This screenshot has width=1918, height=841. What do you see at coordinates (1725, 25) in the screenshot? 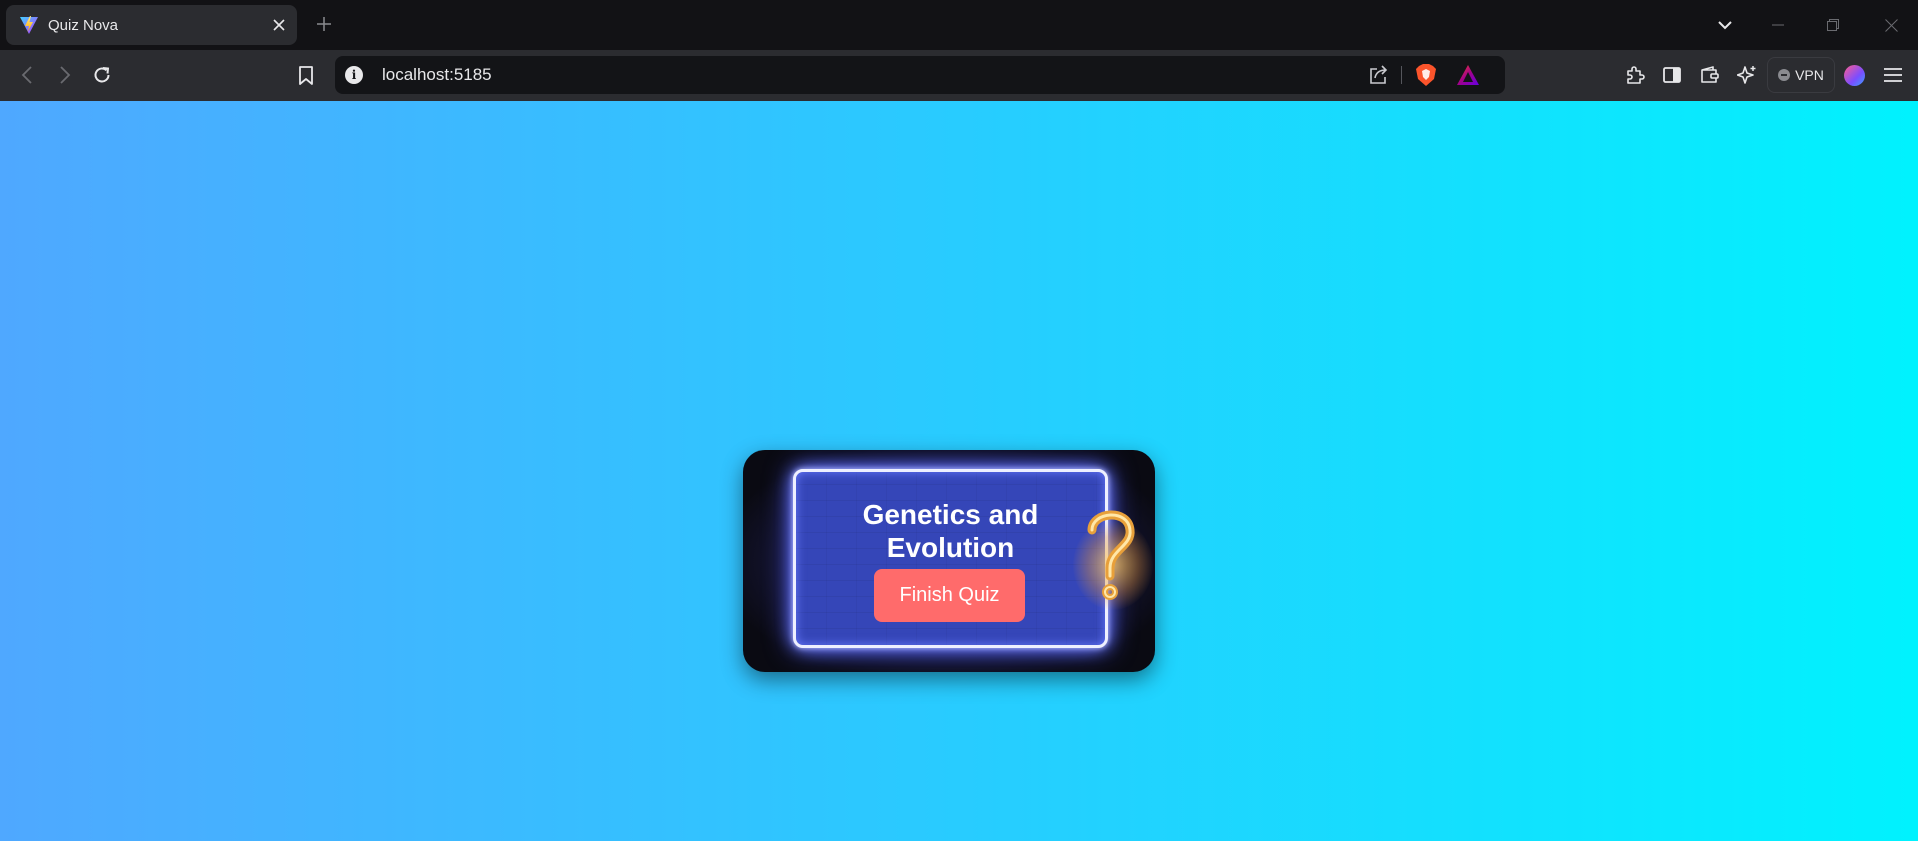
I see `chevron-down-icon` at bounding box center [1725, 25].